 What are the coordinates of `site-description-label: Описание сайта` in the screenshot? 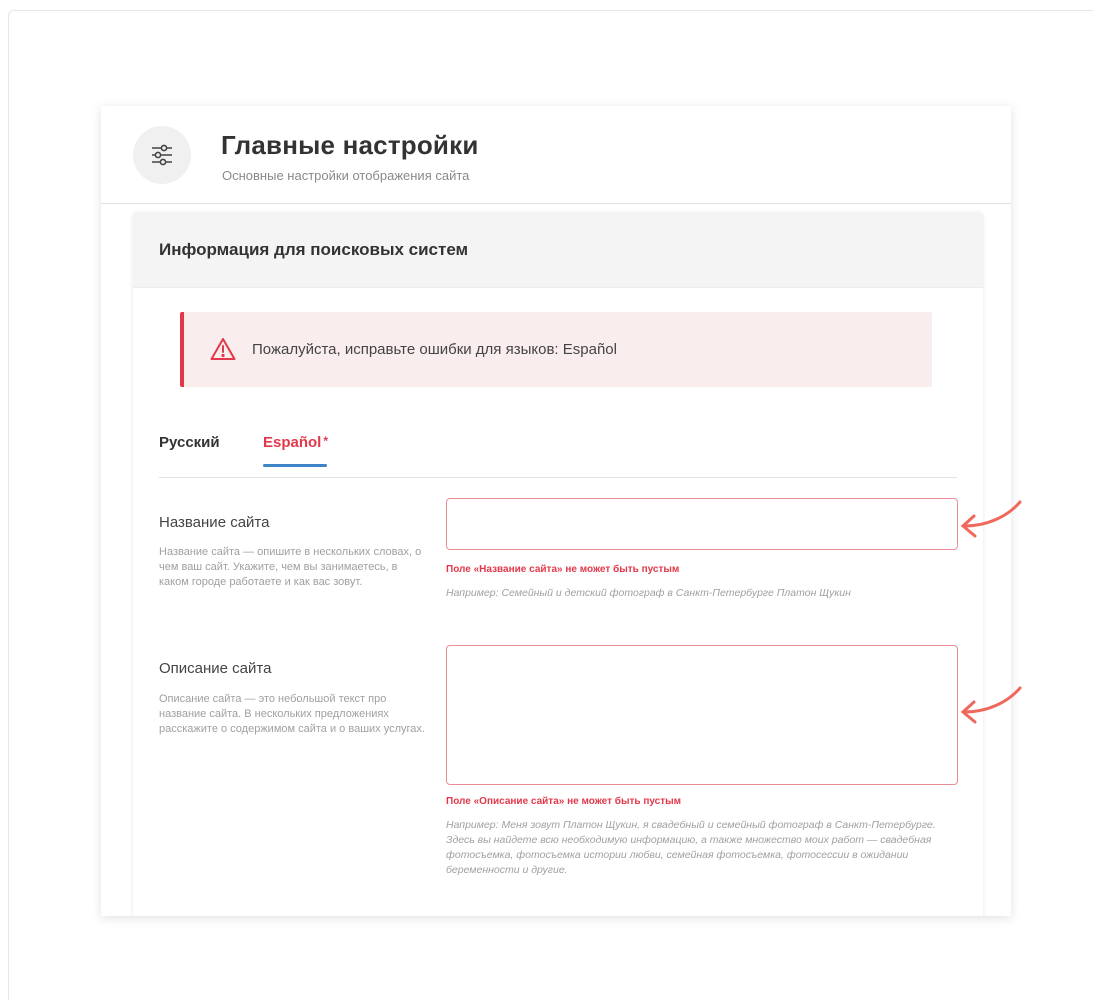 It's located at (215, 668).